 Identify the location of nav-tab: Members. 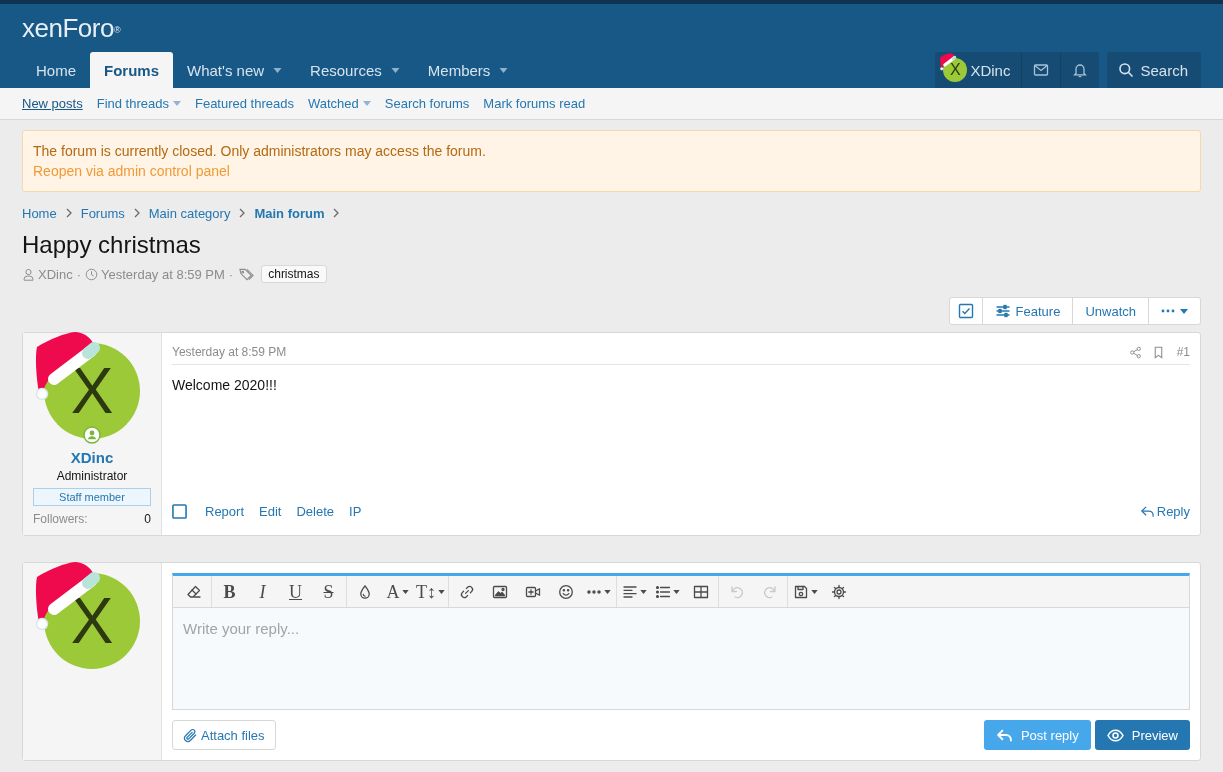
(468, 70).